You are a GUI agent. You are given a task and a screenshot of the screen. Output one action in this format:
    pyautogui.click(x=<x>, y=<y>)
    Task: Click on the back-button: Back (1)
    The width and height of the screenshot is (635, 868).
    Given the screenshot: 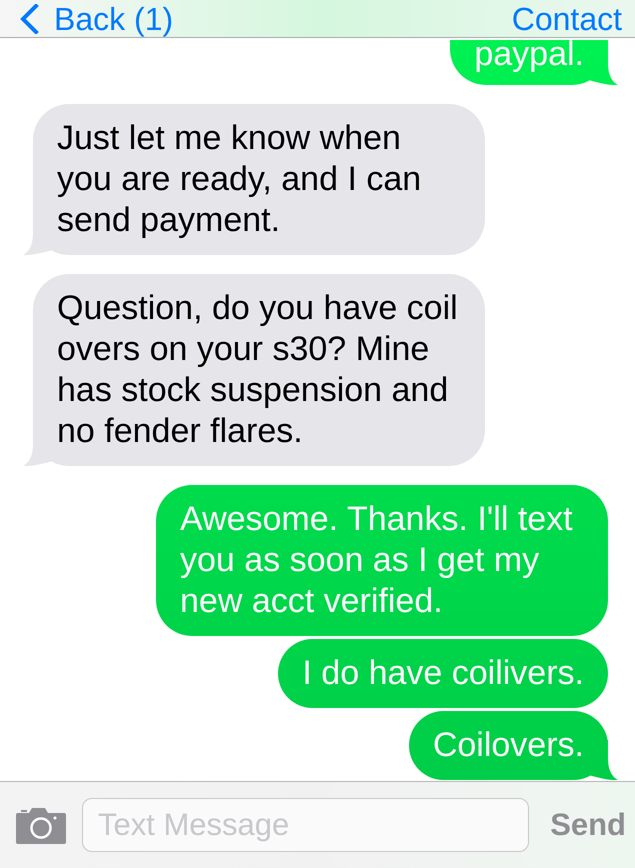 What is the action you would take?
    pyautogui.click(x=96, y=18)
    